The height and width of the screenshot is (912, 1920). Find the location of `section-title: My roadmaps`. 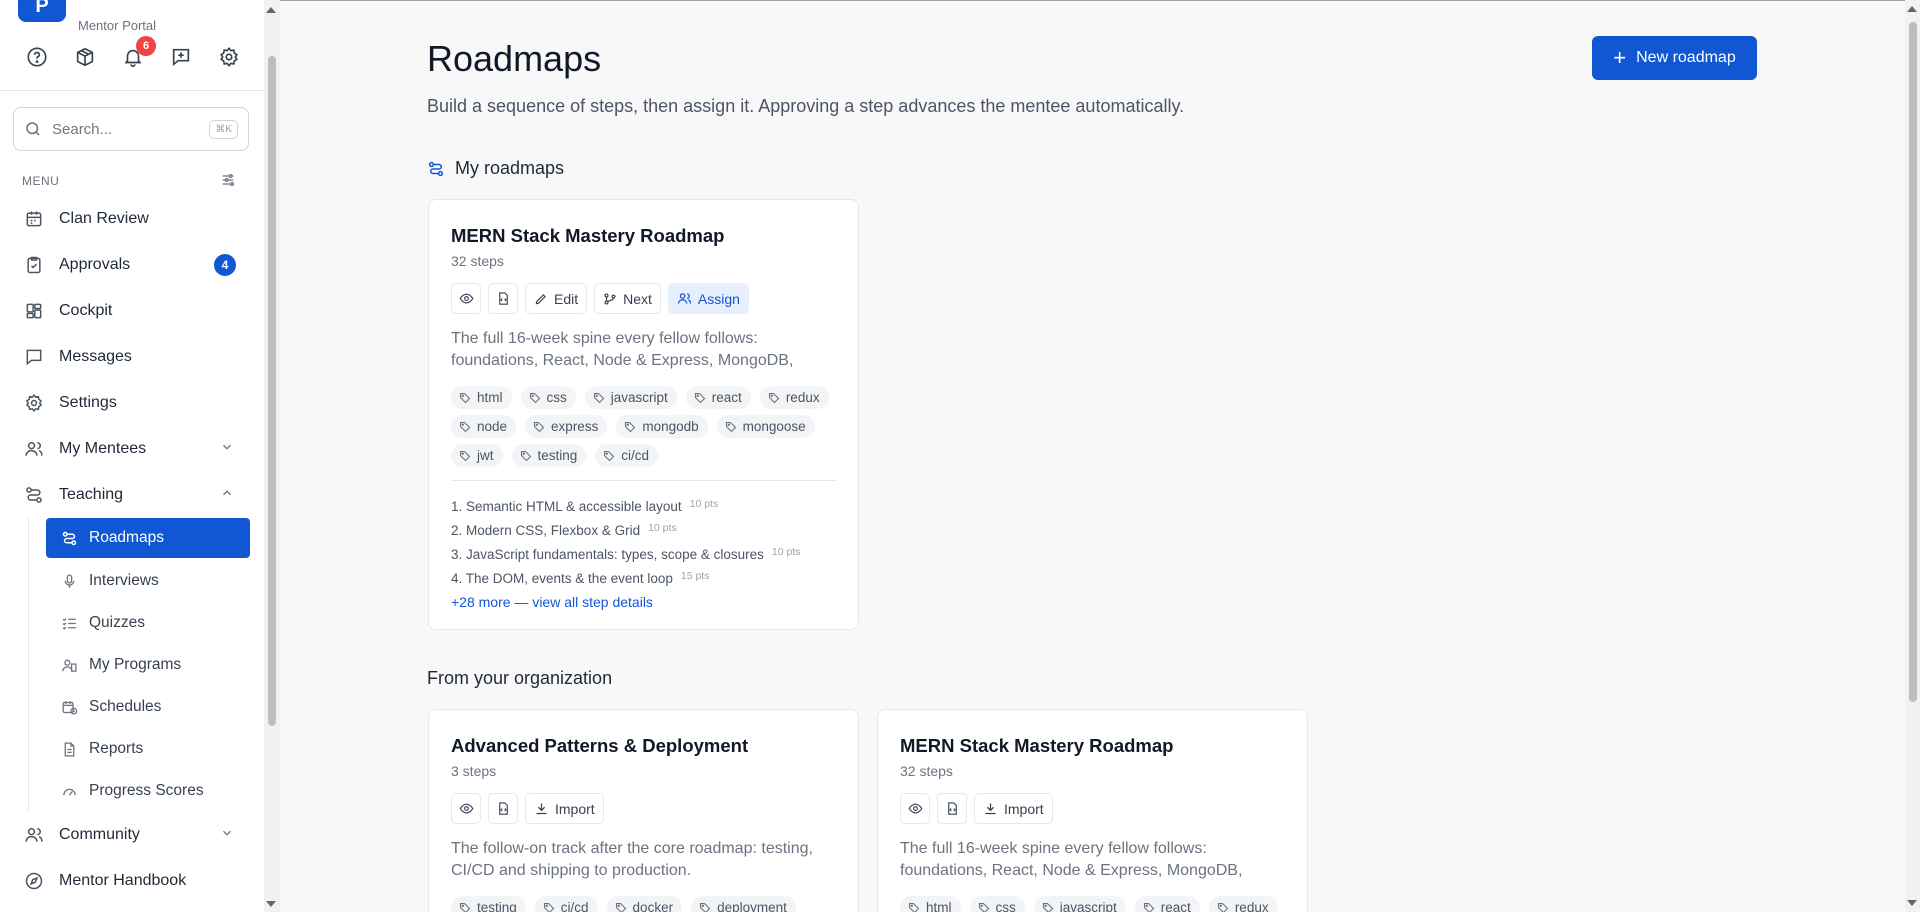

section-title: My roadmaps is located at coordinates (510, 168).